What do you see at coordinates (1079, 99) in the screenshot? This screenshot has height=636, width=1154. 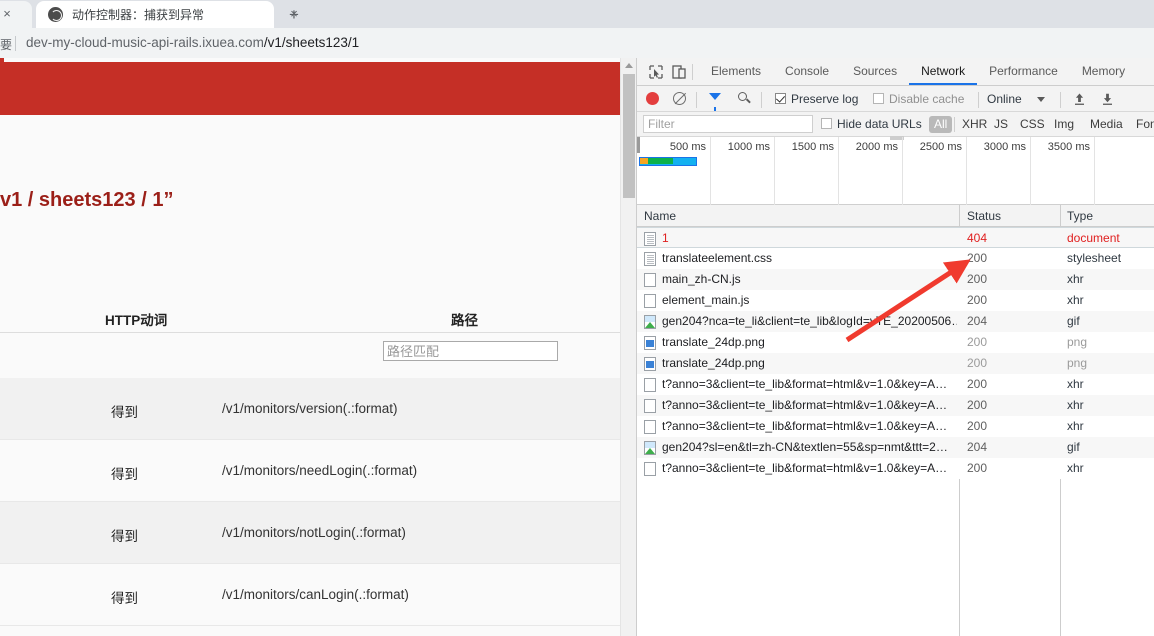 I see `import-har-icon` at bounding box center [1079, 99].